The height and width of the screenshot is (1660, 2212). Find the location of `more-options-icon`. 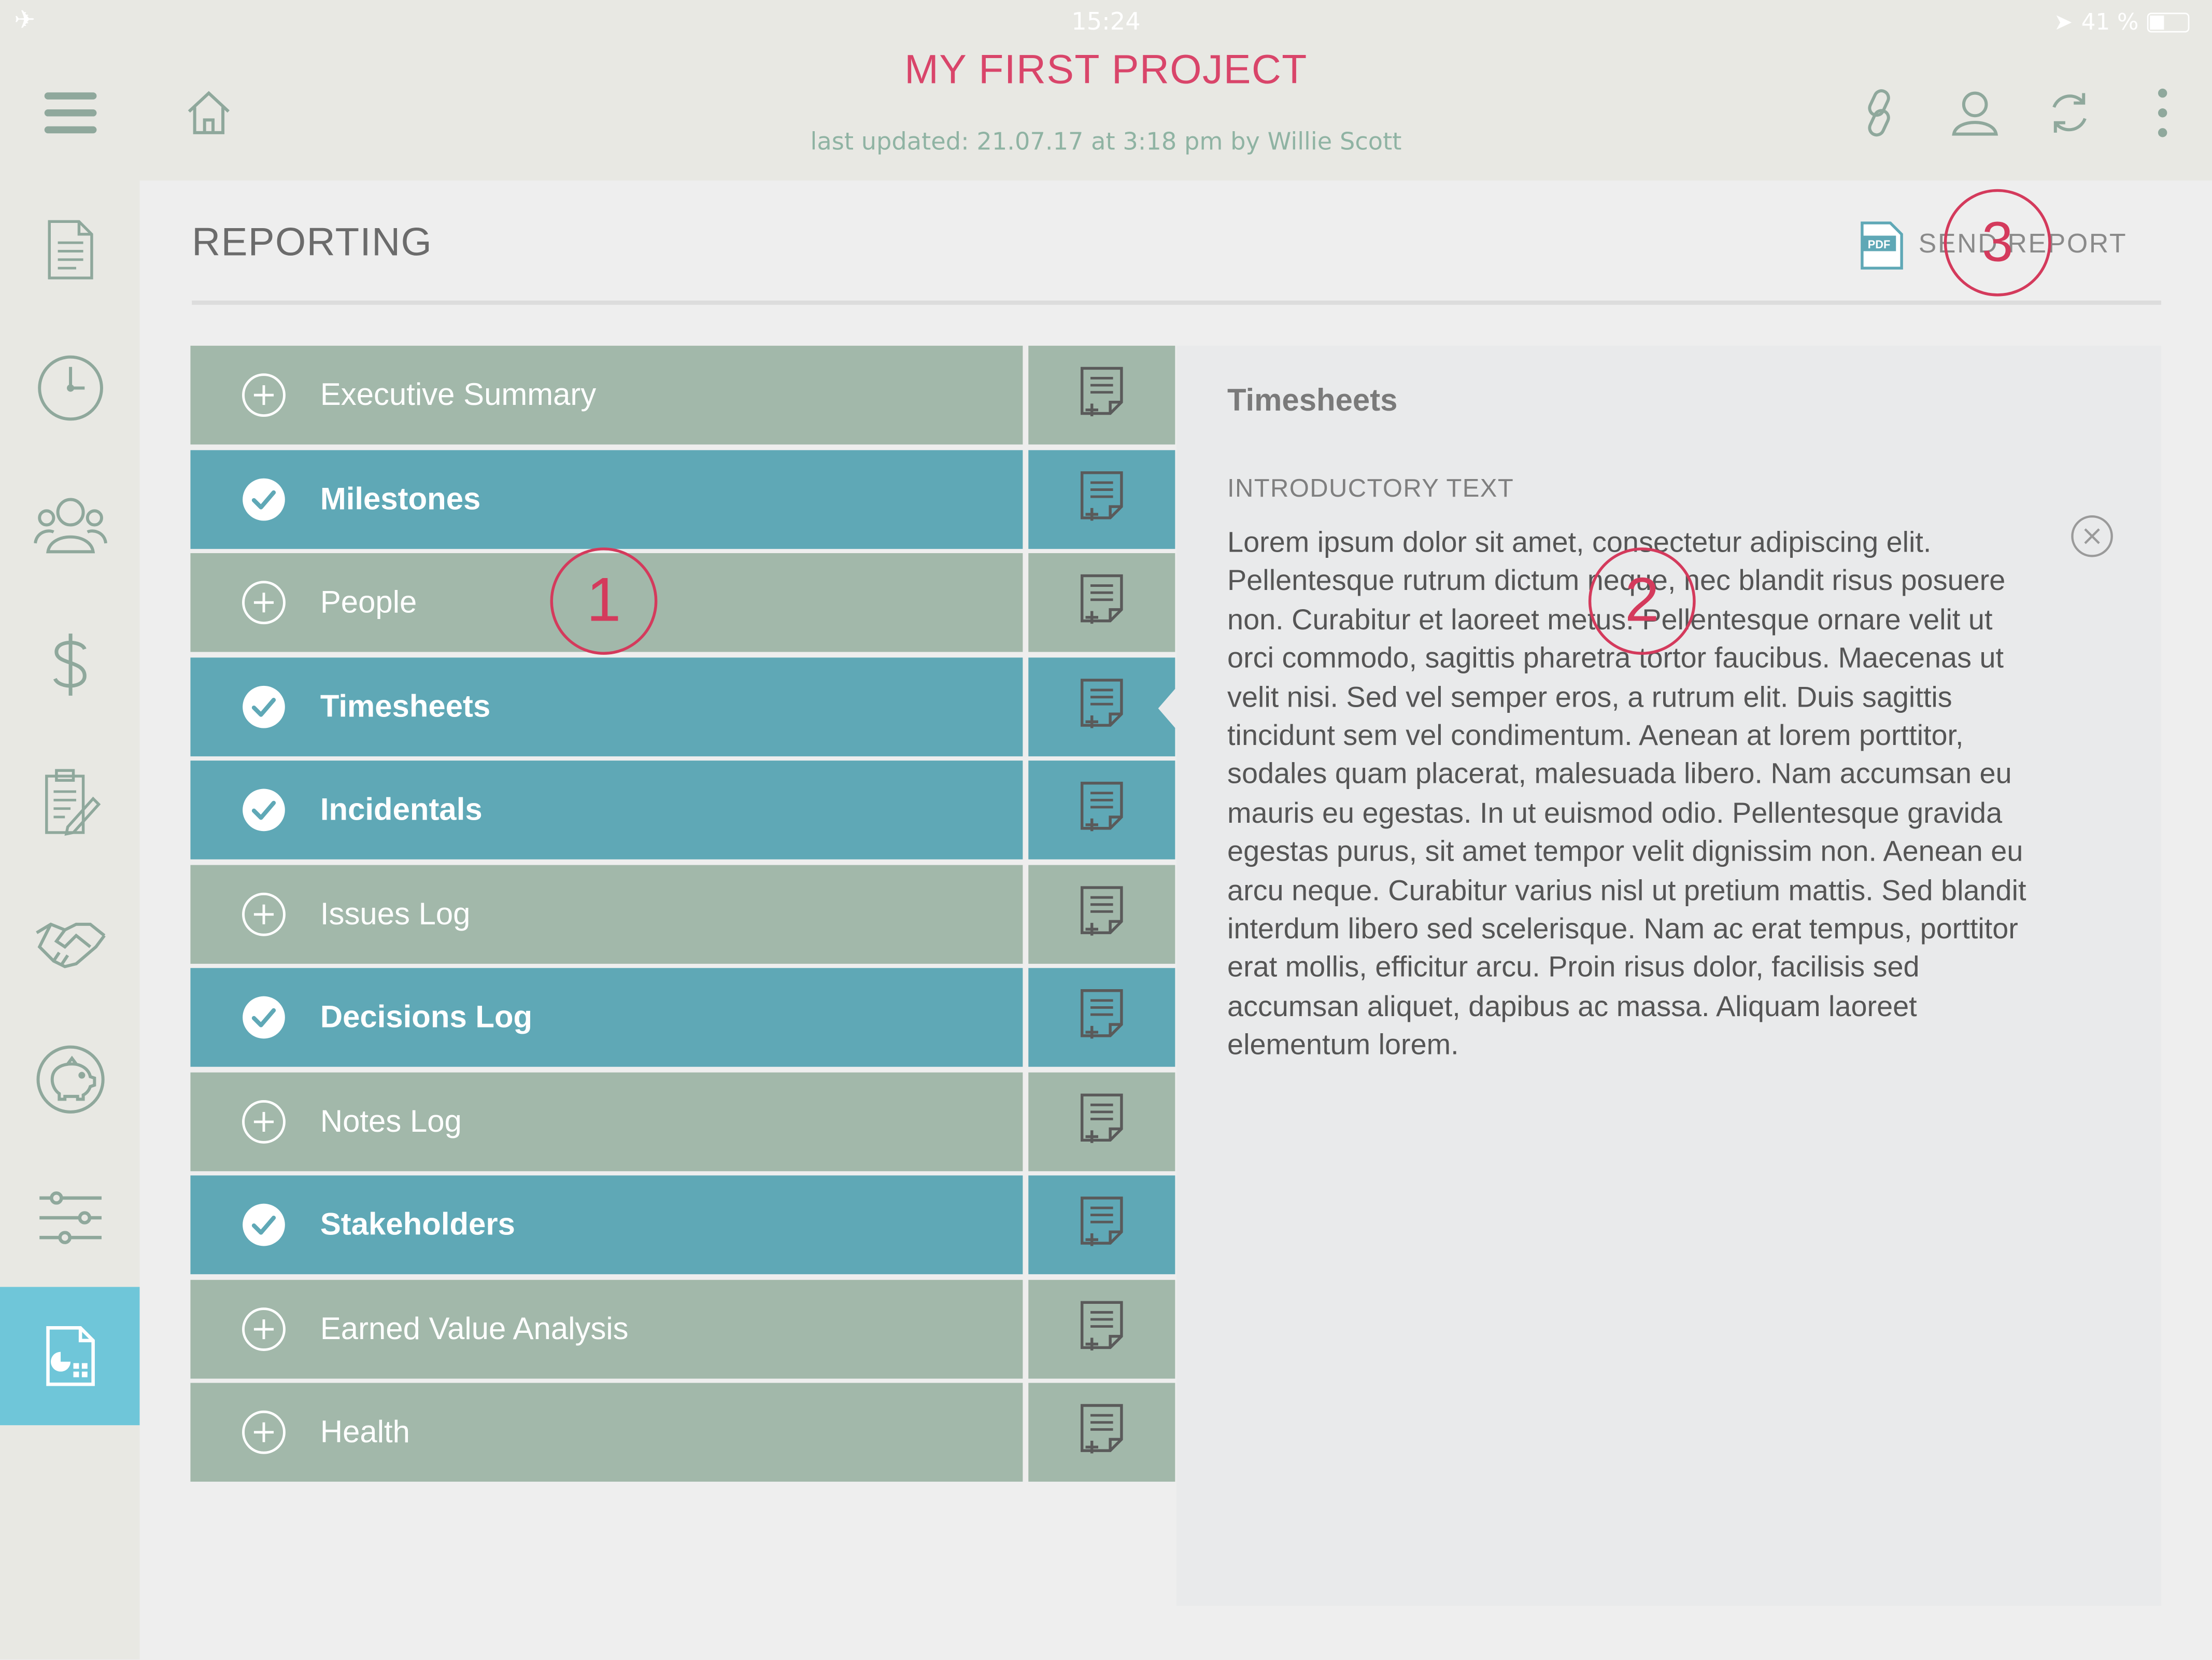

more-options-icon is located at coordinates (2163, 113).